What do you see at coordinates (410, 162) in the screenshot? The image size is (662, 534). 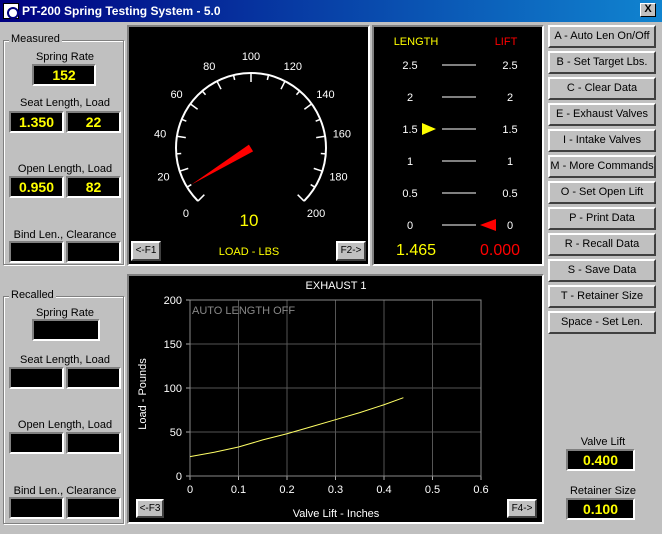 I see `length-tick-label: 1` at bounding box center [410, 162].